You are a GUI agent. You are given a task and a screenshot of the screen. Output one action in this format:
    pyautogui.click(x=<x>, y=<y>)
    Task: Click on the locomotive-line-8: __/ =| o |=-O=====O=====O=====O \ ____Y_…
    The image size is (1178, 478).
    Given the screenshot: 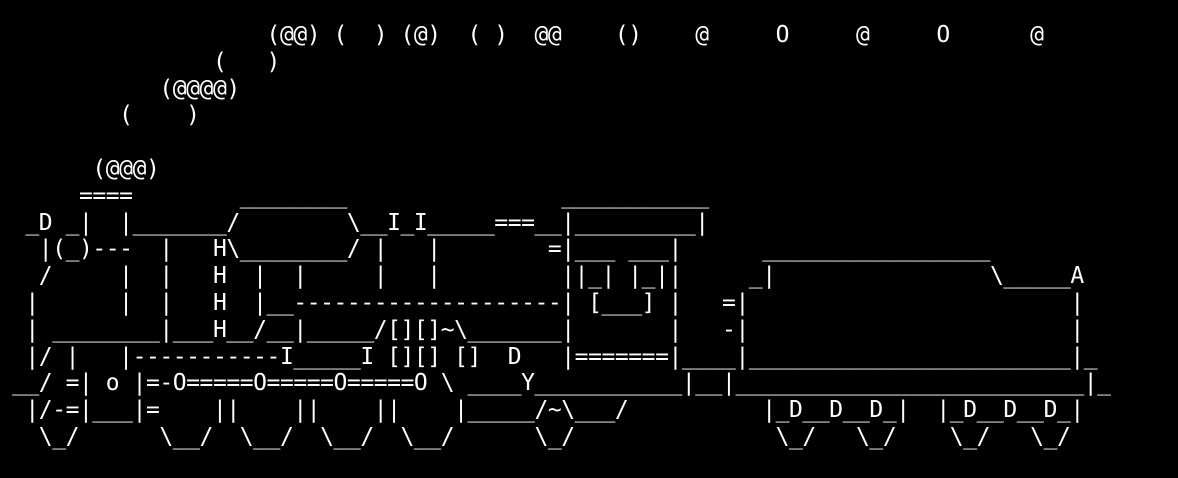 What is the action you would take?
    pyautogui.click(x=561, y=383)
    